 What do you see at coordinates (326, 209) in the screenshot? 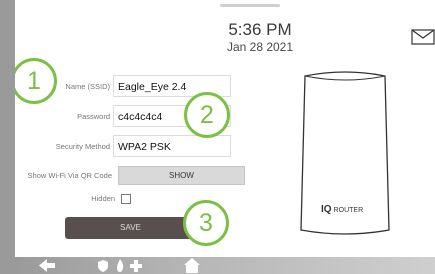
I see `router-brand-iq: IQ` at bounding box center [326, 209].